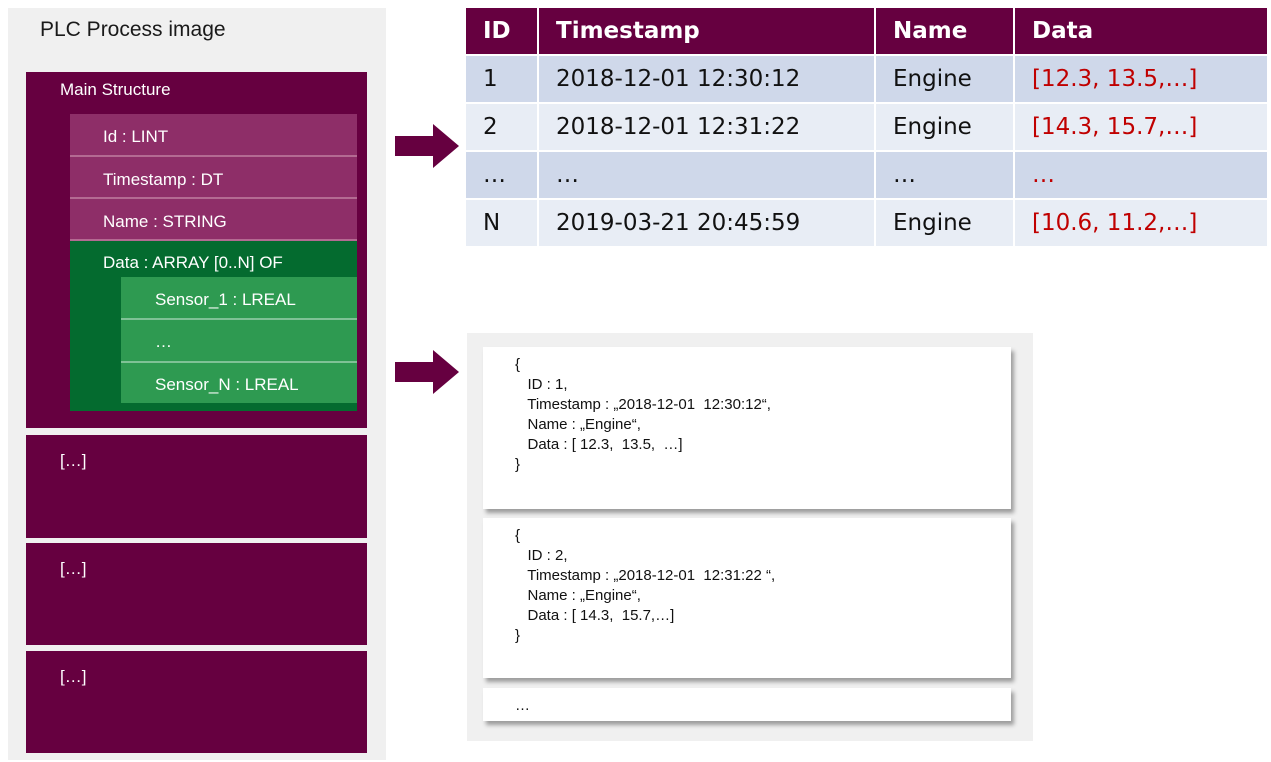  Describe the element at coordinates (1141, 222) in the screenshot. I see `cell-data: [10.6, 11.2,…]` at that location.